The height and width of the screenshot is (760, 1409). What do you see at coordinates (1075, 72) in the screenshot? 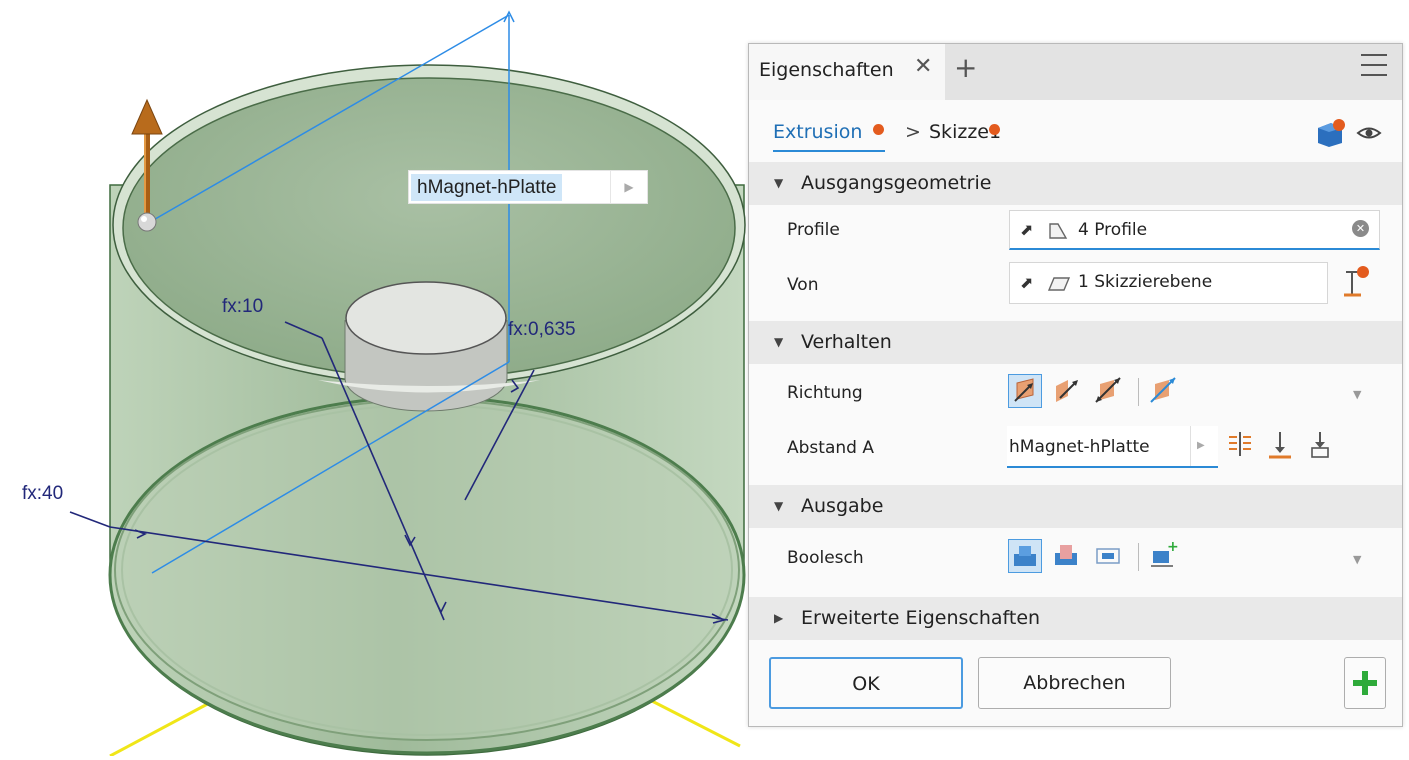
I see `tab-bar: Eigenschaften ✕ +` at bounding box center [1075, 72].